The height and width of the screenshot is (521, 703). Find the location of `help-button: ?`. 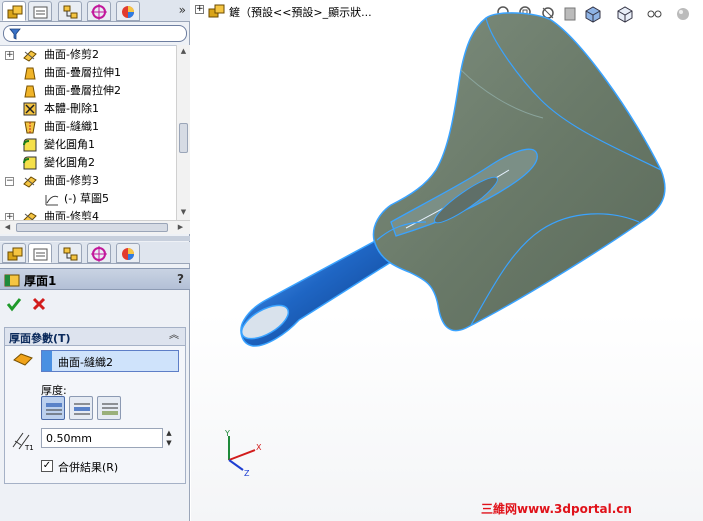

help-button: ? is located at coordinates (180, 279).